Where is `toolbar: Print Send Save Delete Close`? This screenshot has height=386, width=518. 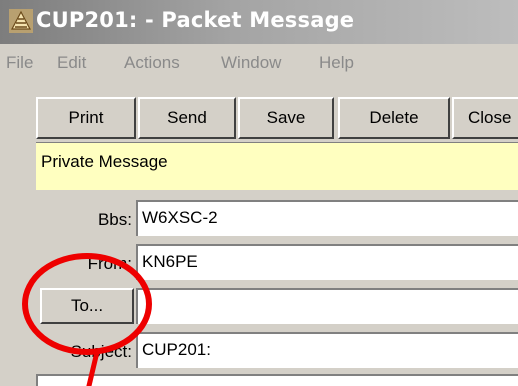 toolbar: Print Send Save Delete Close is located at coordinates (277, 118).